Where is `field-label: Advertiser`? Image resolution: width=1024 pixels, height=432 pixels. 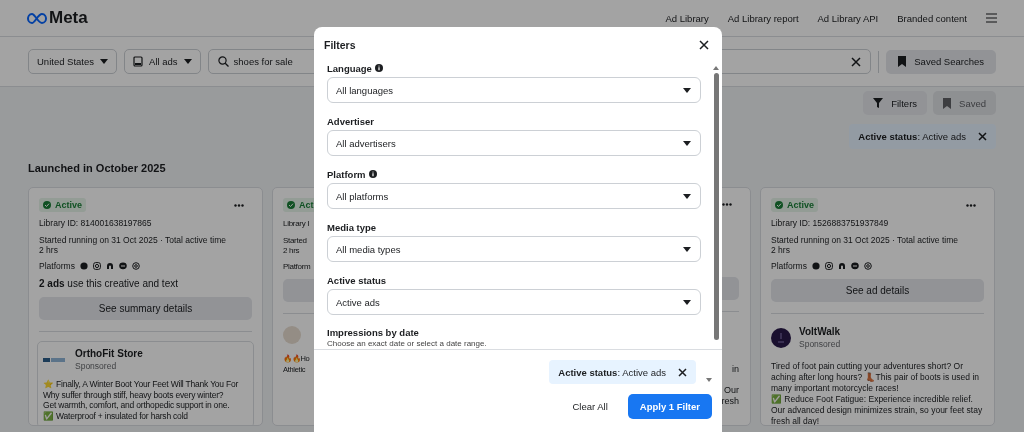 field-label: Advertiser is located at coordinates (350, 121).